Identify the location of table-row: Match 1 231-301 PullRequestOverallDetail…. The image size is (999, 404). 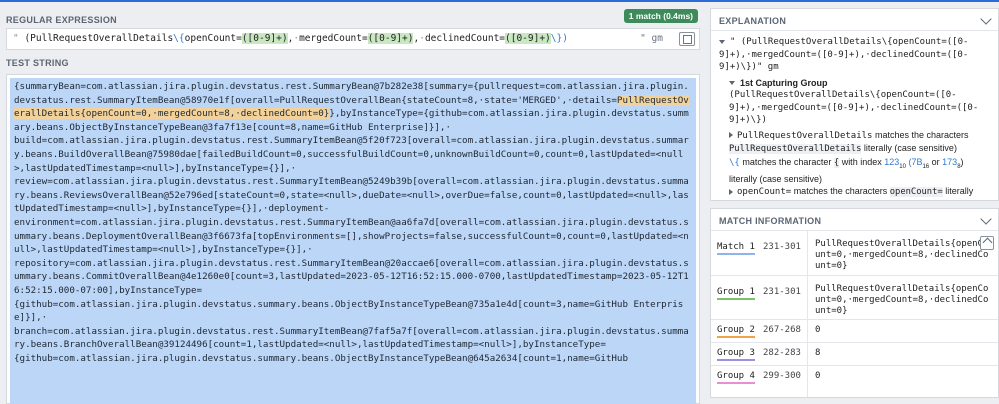
(854, 253).